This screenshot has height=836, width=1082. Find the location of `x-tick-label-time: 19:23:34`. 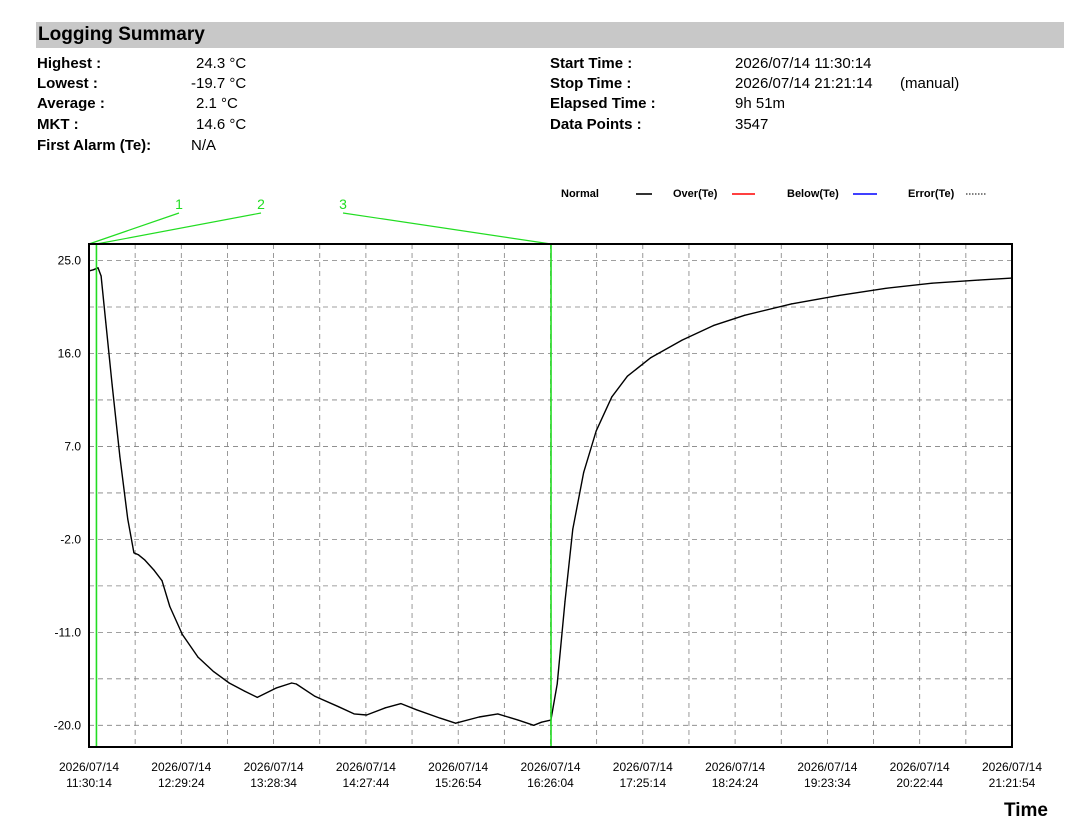

x-tick-label-time: 19:23:34 is located at coordinates (827, 783).